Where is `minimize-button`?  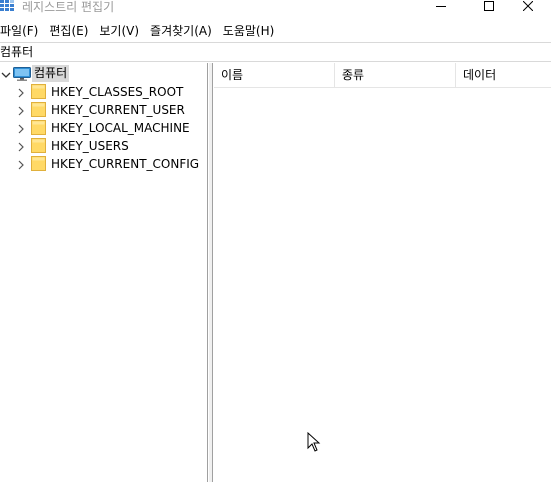
minimize-button is located at coordinates (441, 7).